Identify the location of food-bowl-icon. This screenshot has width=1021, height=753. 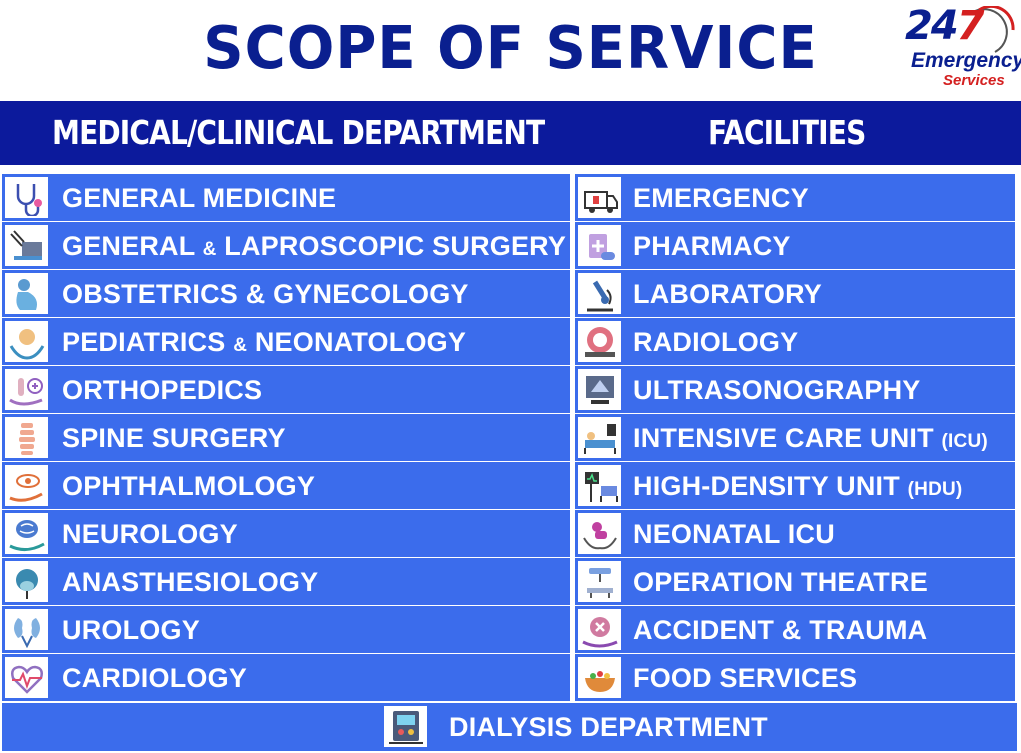
(599, 677).